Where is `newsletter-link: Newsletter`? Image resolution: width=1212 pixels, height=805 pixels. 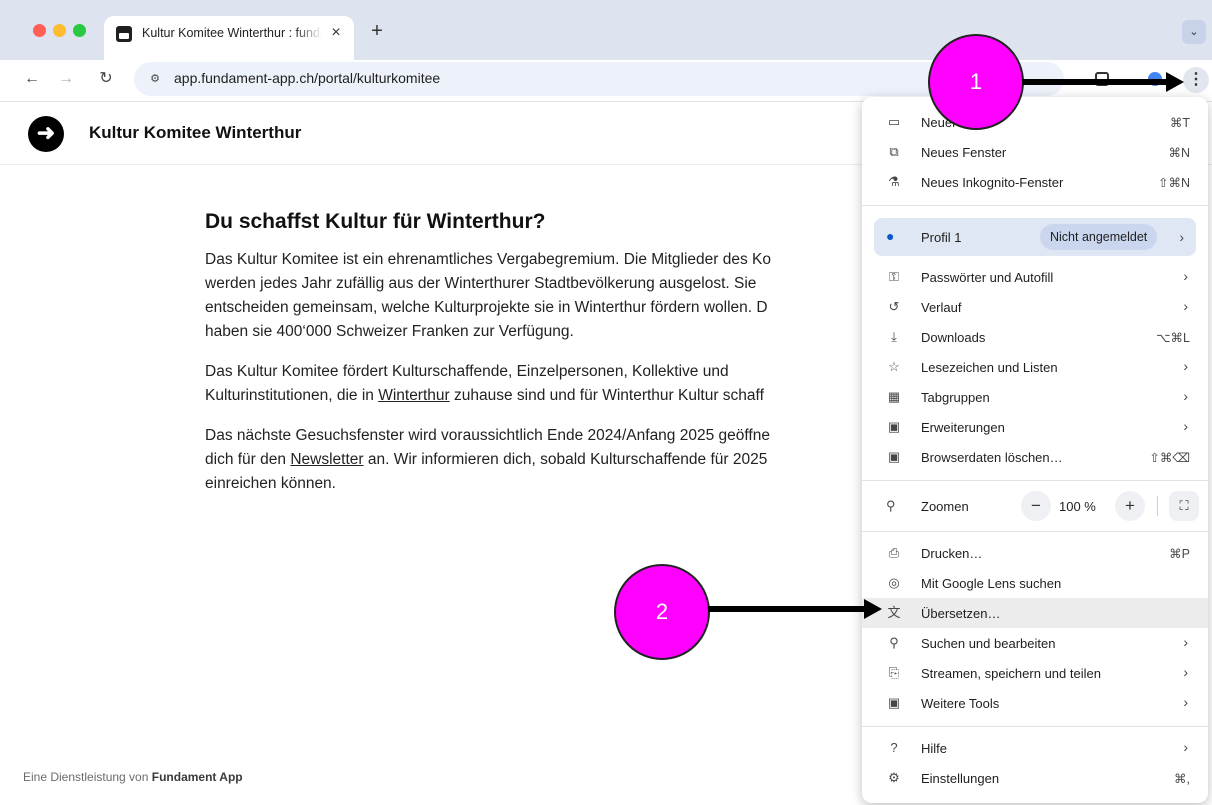 newsletter-link: Newsletter is located at coordinates (326, 459).